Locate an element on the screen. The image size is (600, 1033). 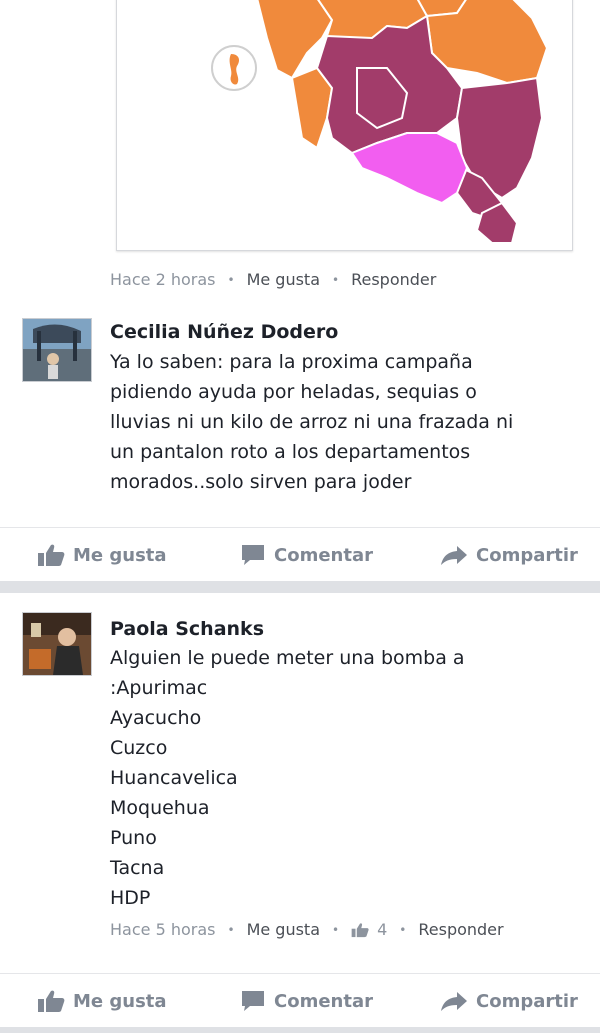
comment-meta: Hace 2 horas • Me gusta • Responder is located at coordinates (273, 279).